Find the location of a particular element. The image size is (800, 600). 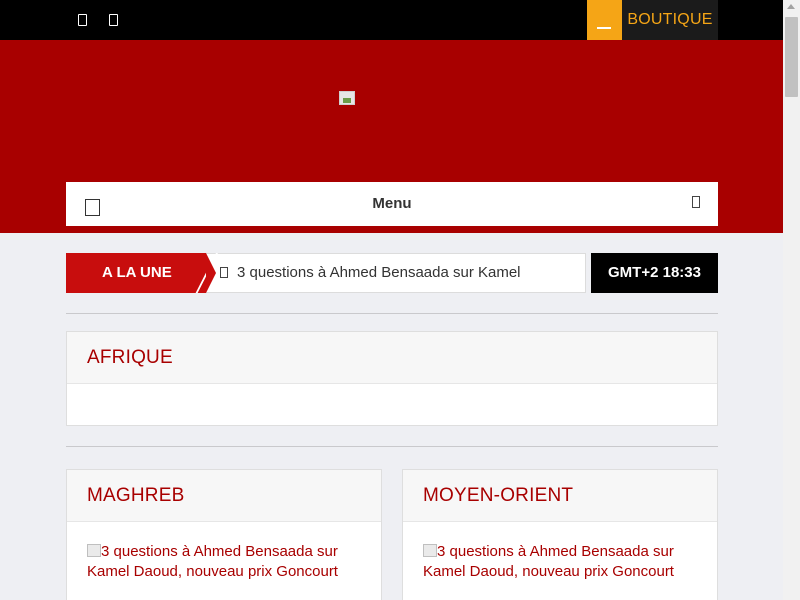

scroll-up-arrow-icon is located at coordinates (791, 6).